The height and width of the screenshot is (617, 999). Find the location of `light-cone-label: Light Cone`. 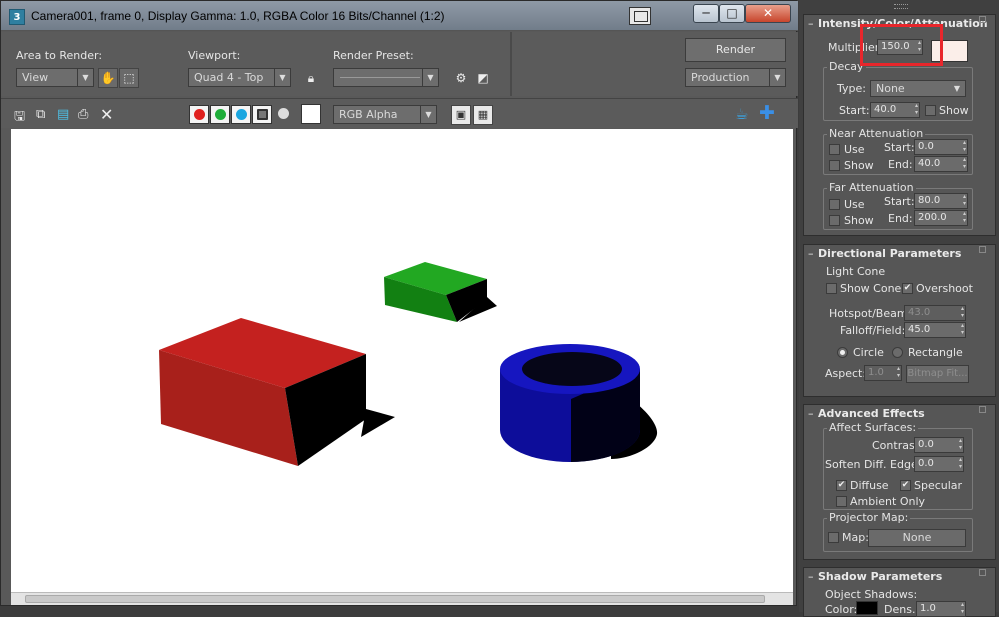

light-cone-label: Light Cone is located at coordinates (856, 271).